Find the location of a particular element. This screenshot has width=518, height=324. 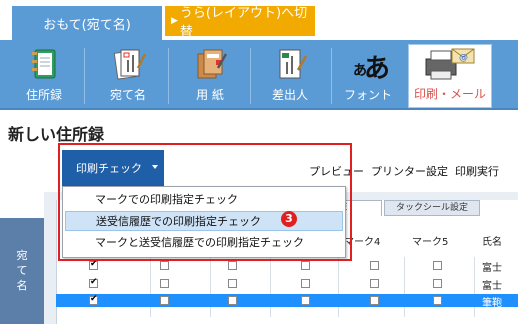

ribbon-label-font: フォント is located at coordinates (367, 95).